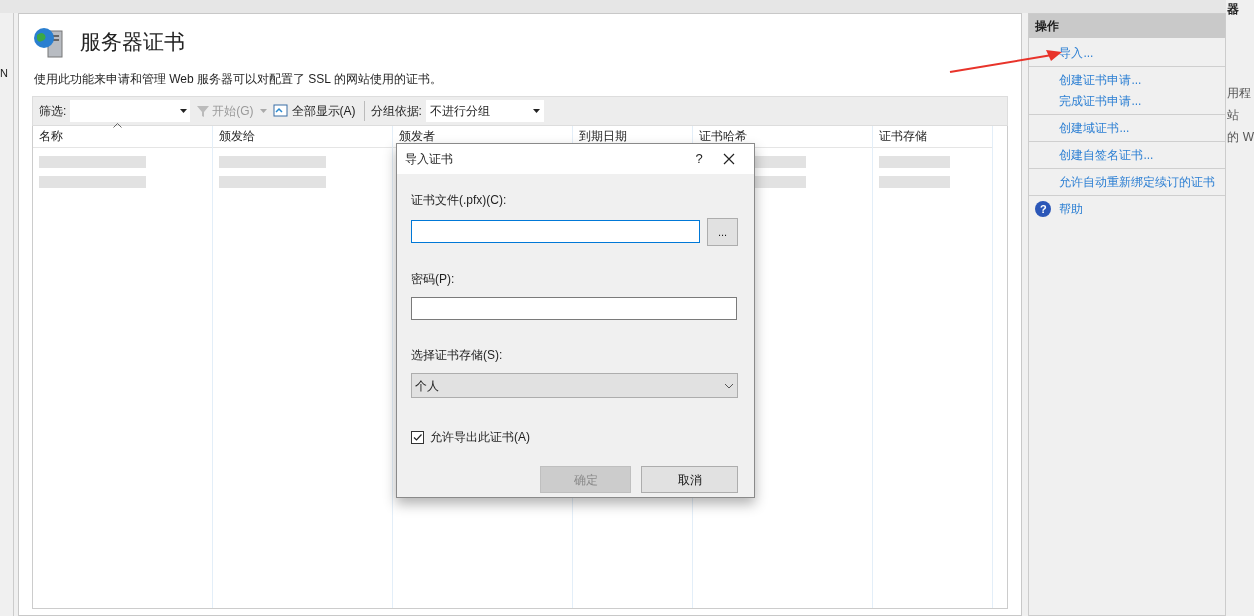 The width and height of the screenshot is (1254, 616). Describe the element at coordinates (480, 437) in the screenshot. I see `export-checkbox-label: 允许导出此证书(A)` at that location.